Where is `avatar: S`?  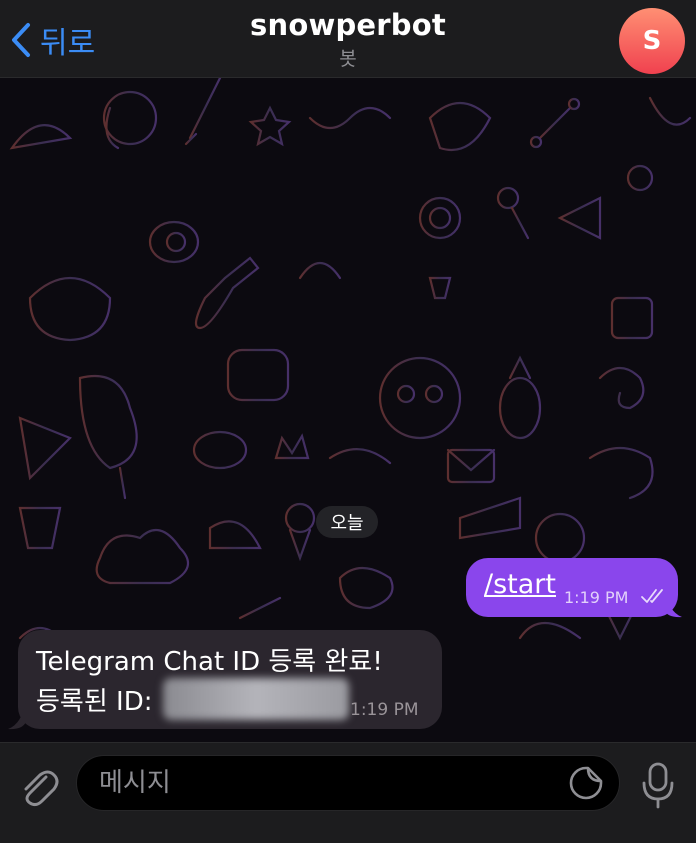
avatar: S is located at coordinates (652, 41).